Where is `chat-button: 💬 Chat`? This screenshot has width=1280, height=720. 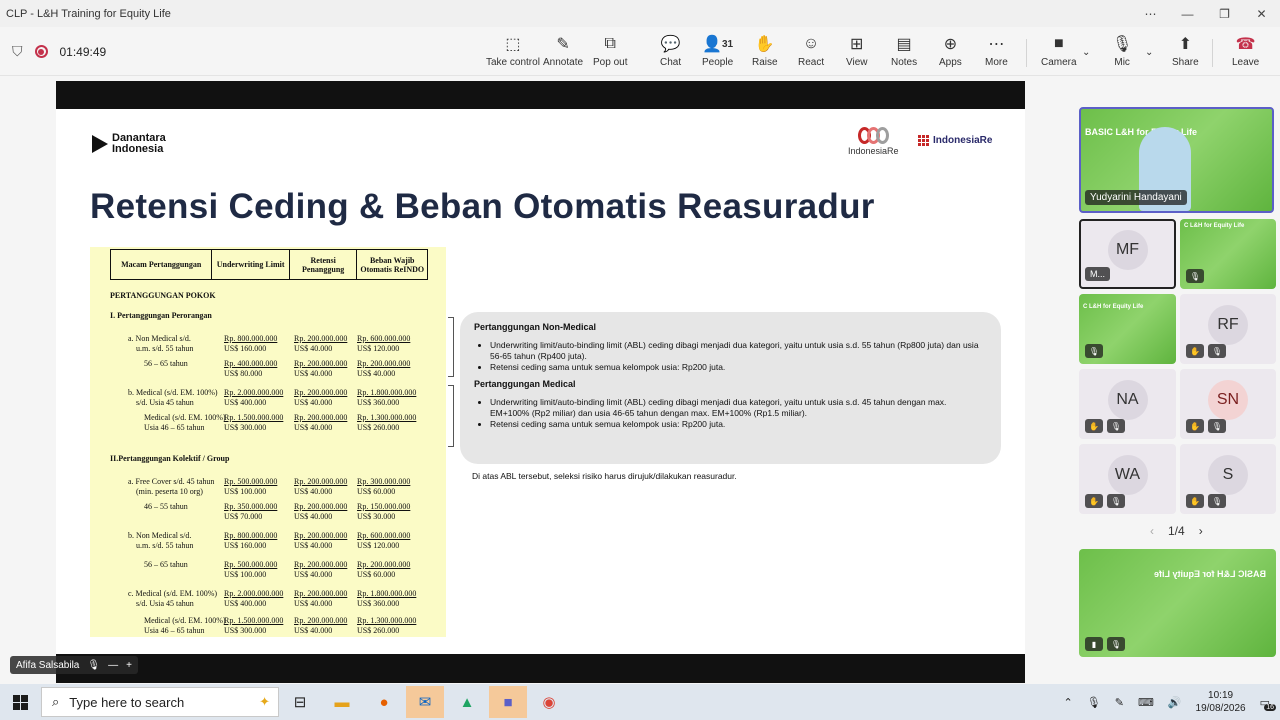
chat-button: 💬 Chat is located at coordinates (670, 53).